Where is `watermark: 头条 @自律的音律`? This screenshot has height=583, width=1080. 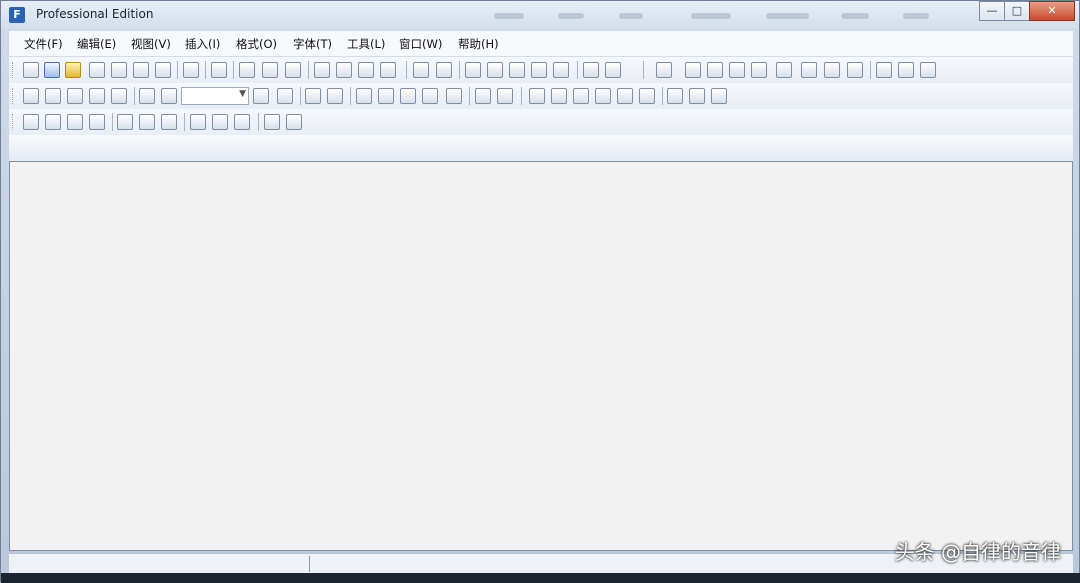
watermark: 头条 @自律的音律 is located at coordinates (977, 552).